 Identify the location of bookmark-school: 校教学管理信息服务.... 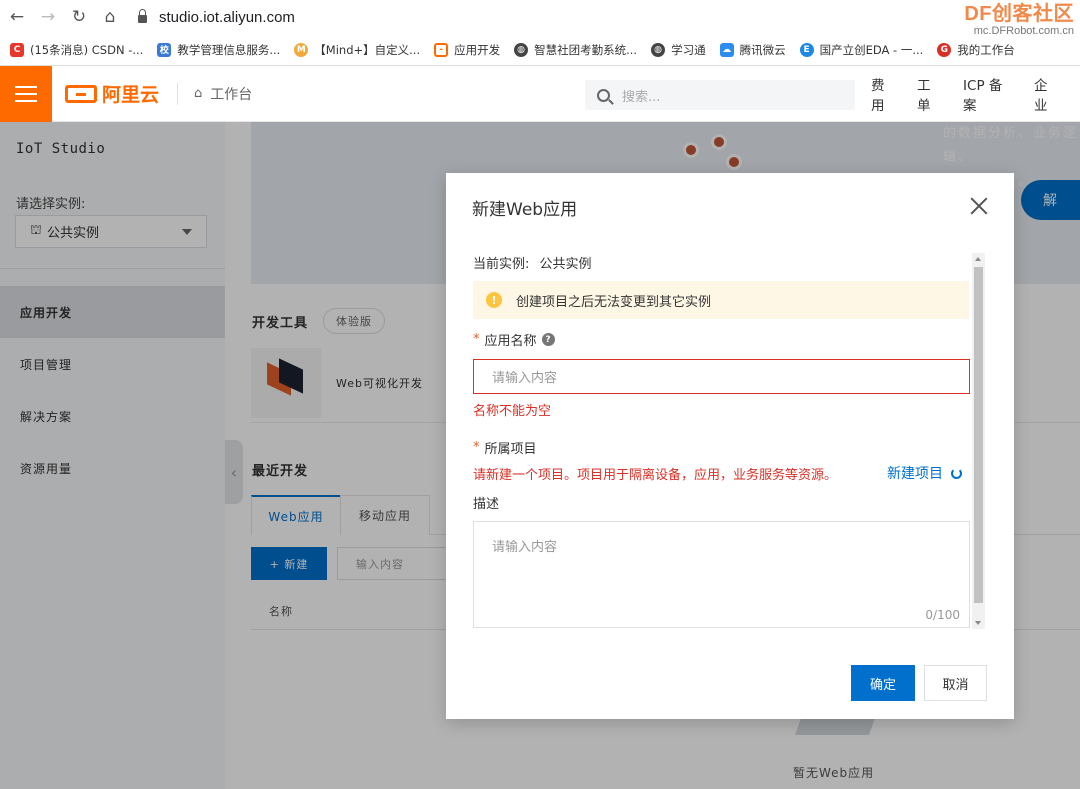
(218, 50).